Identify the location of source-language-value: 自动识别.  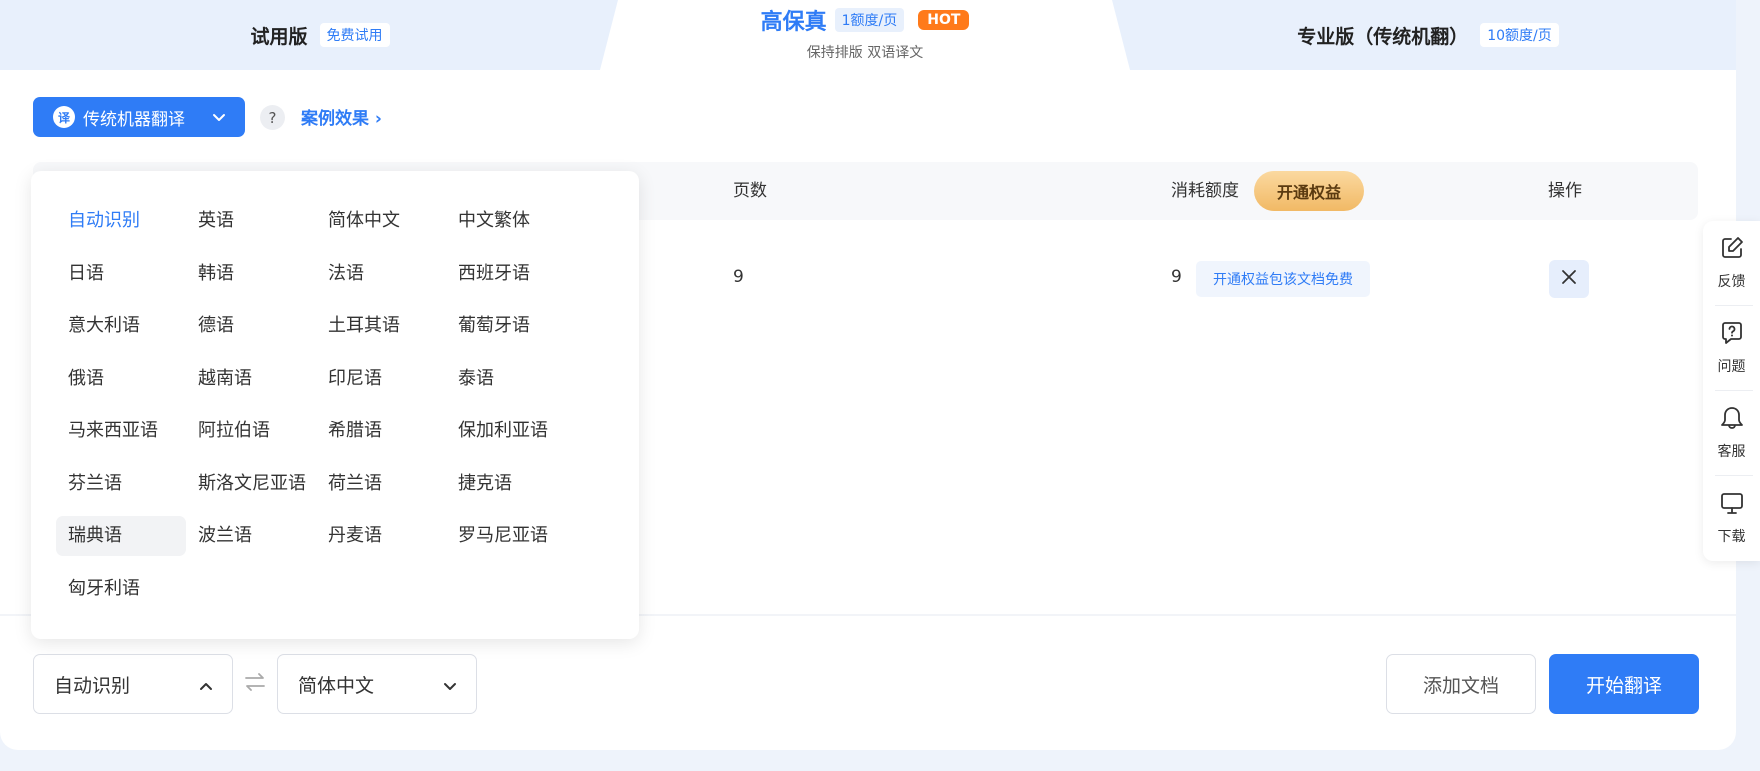
(92, 685).